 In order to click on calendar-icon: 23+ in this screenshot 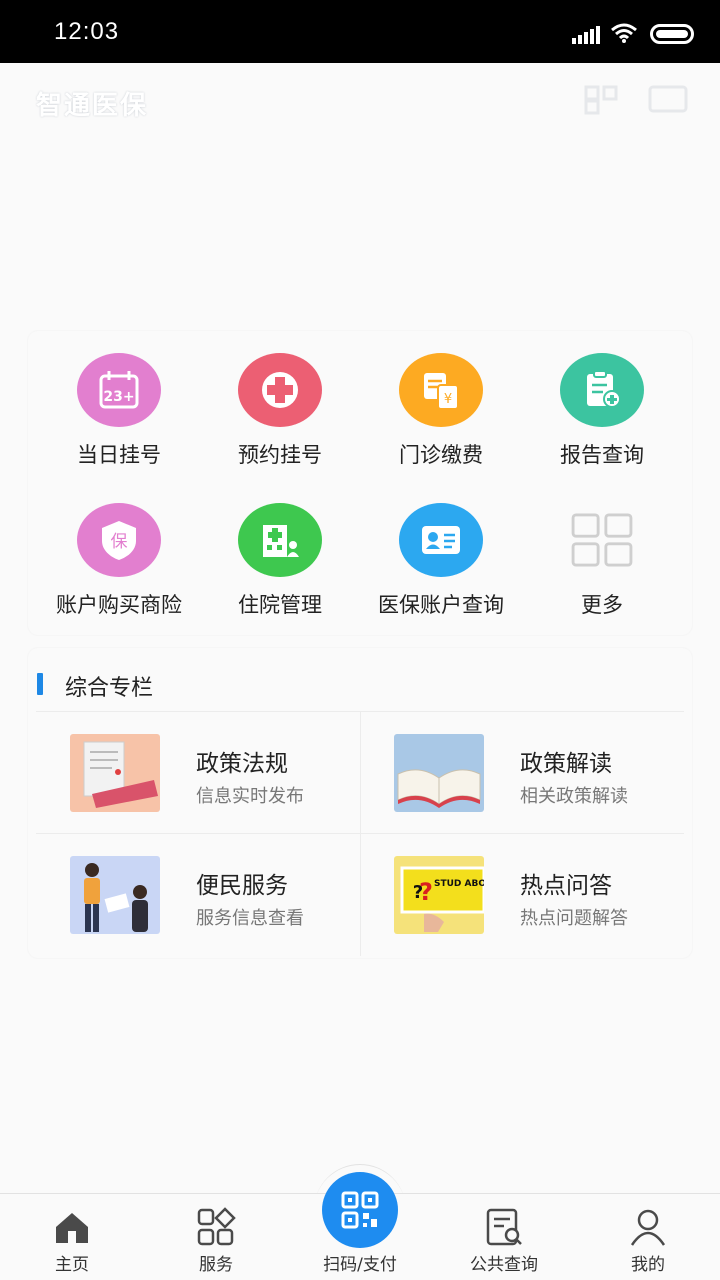, I will do `click(119, 390)`.